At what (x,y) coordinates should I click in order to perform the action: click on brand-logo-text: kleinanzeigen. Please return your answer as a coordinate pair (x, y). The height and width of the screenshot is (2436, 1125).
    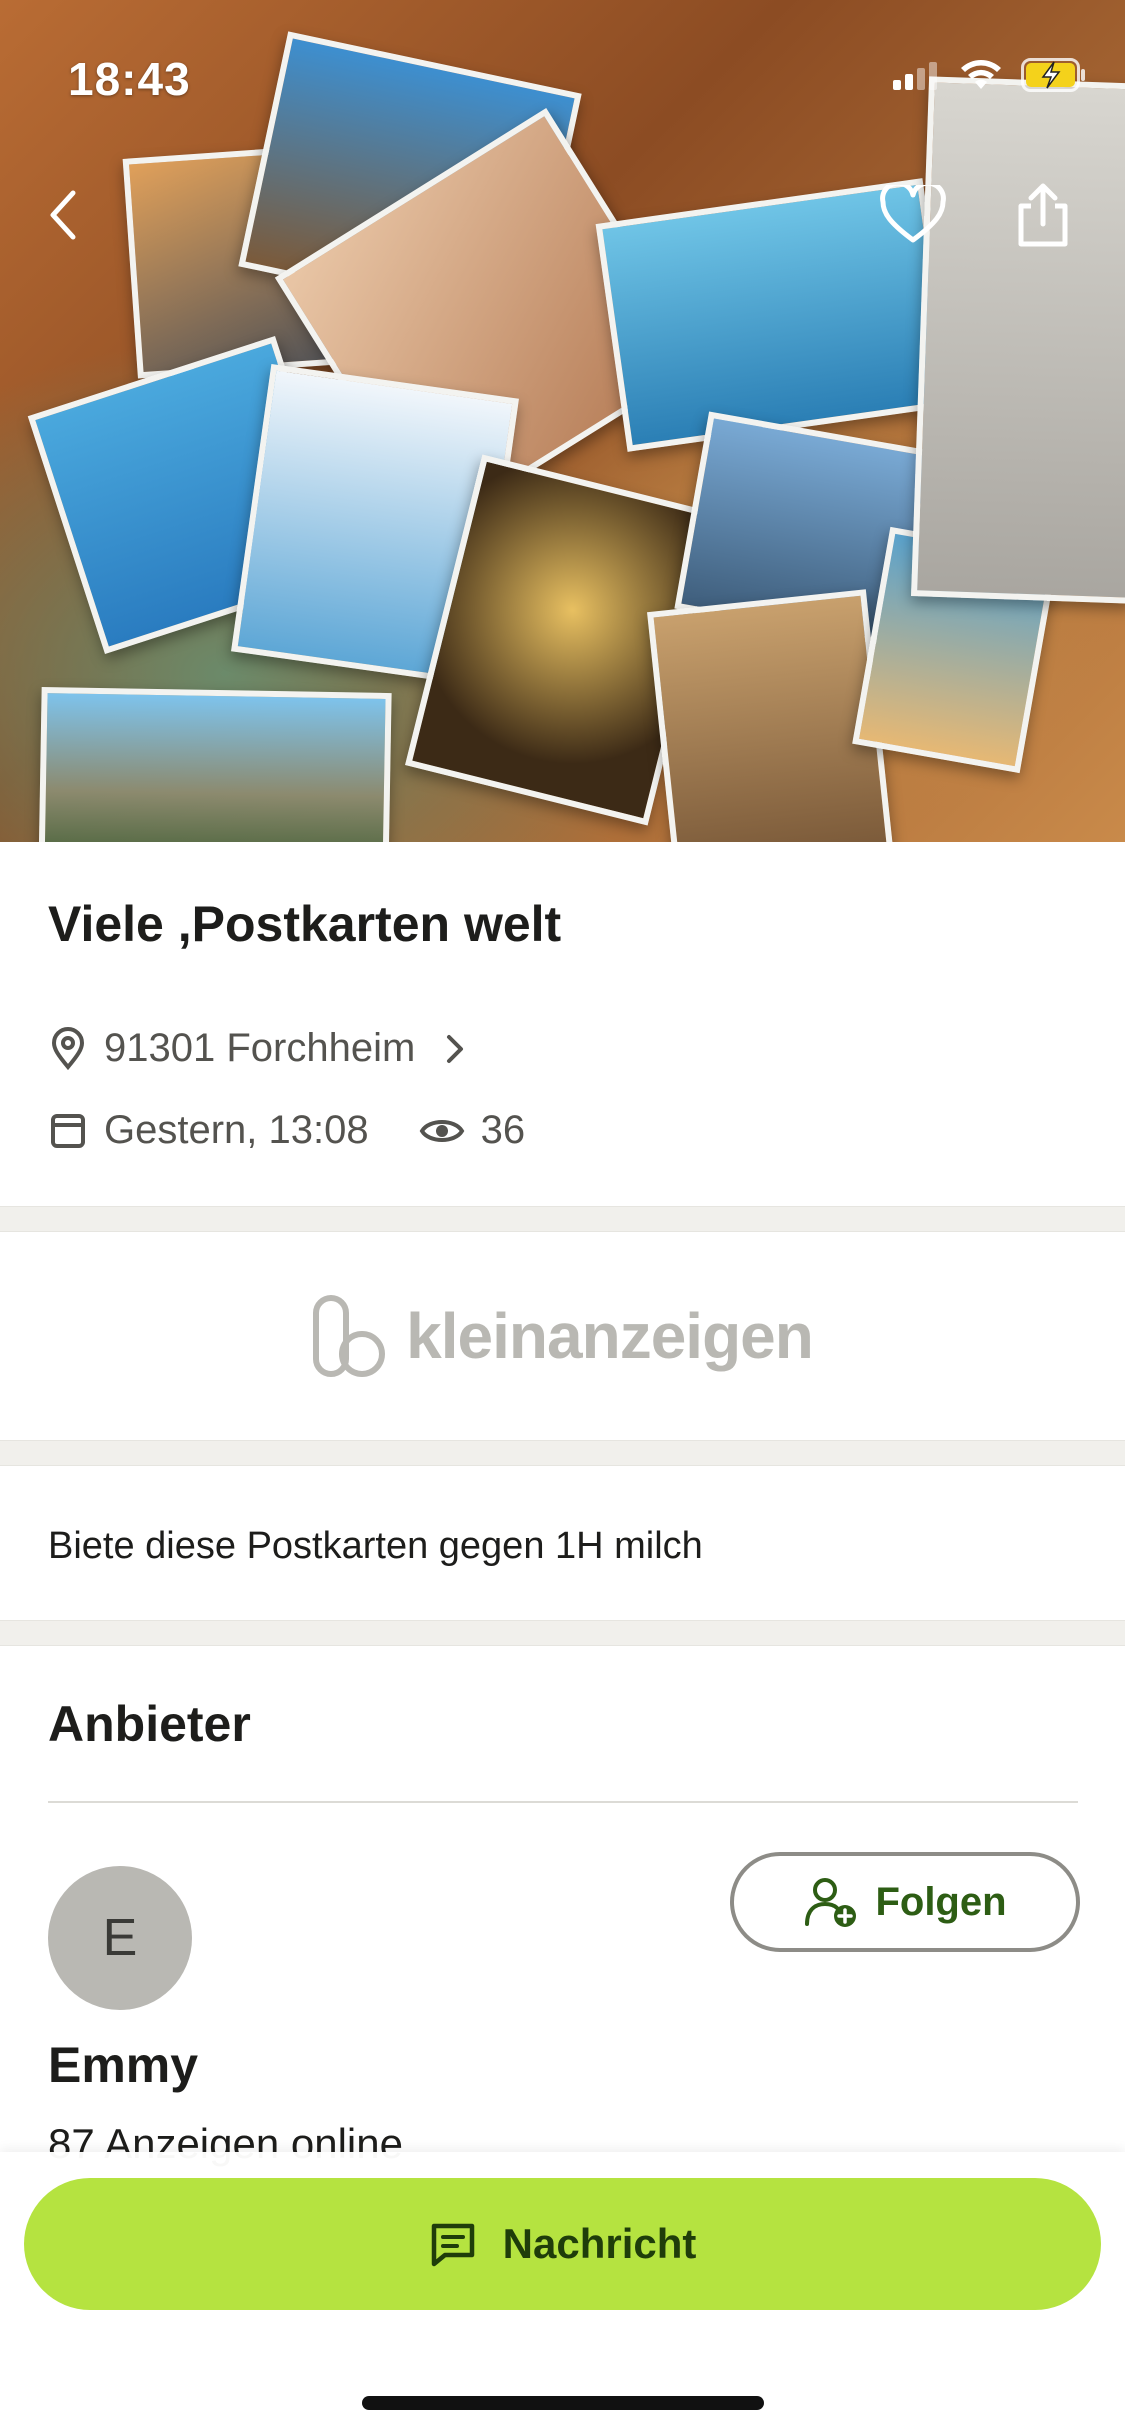
    Looking at the image, I should click on (610, 1336).